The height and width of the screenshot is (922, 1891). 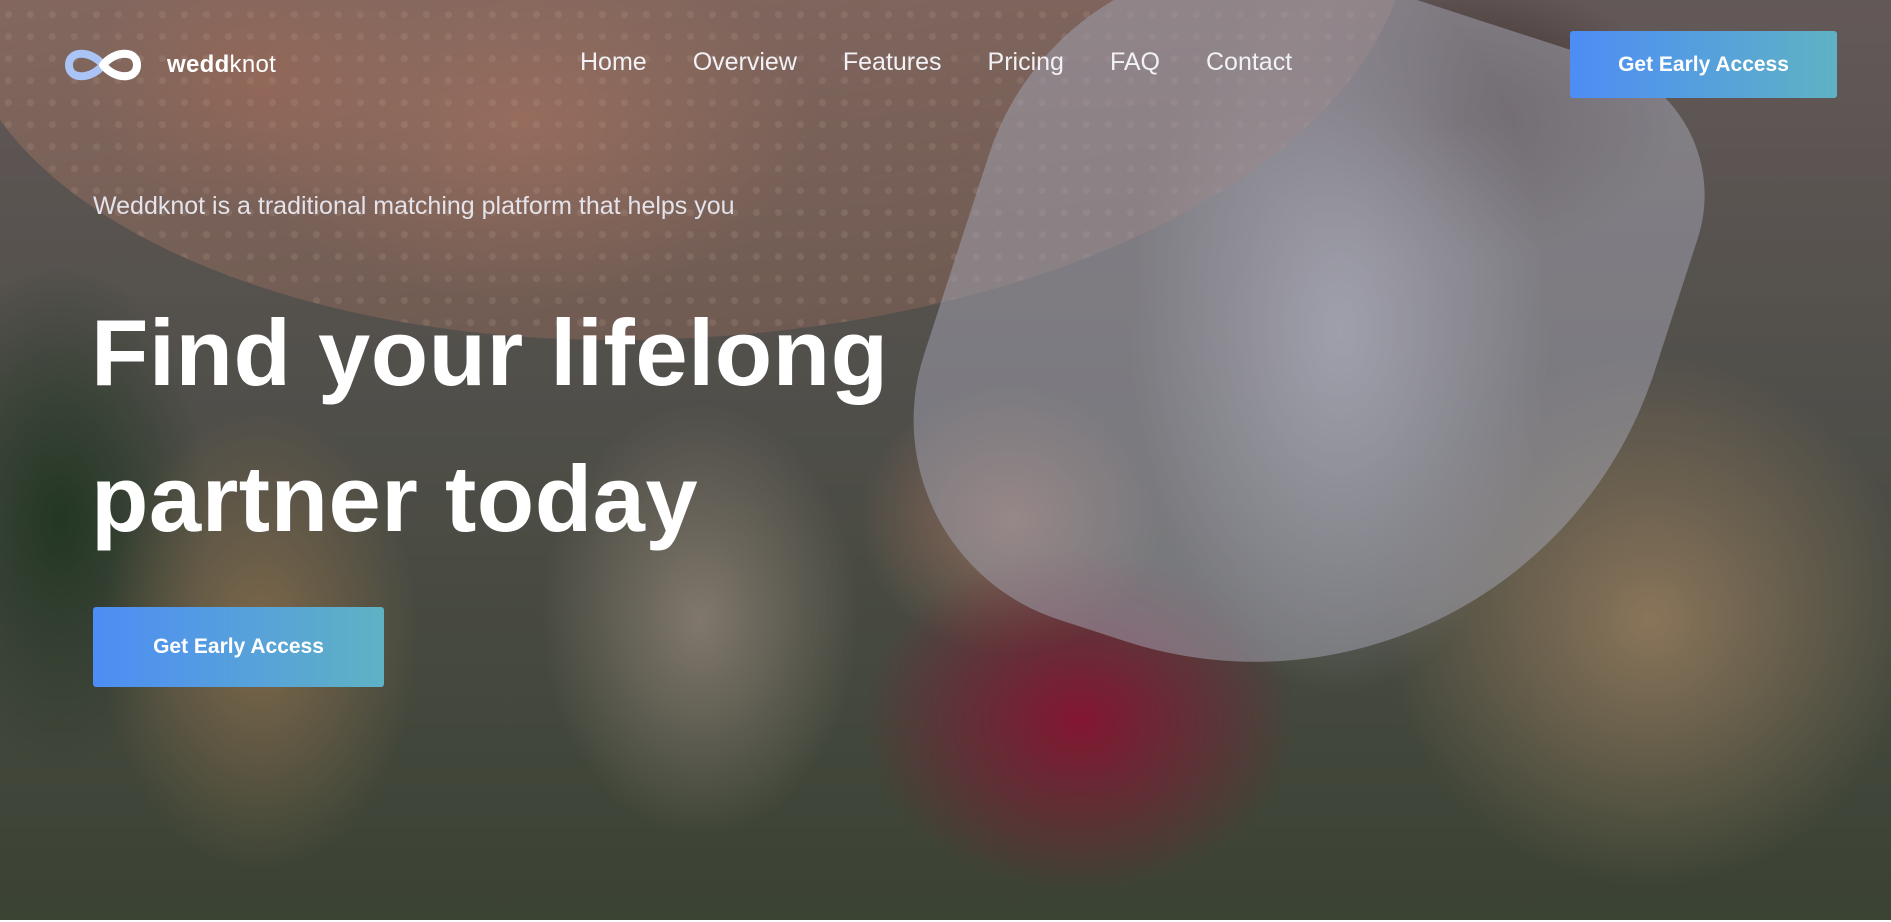 I want to click on nav-link-home: Home, so click(x=613, y=62).